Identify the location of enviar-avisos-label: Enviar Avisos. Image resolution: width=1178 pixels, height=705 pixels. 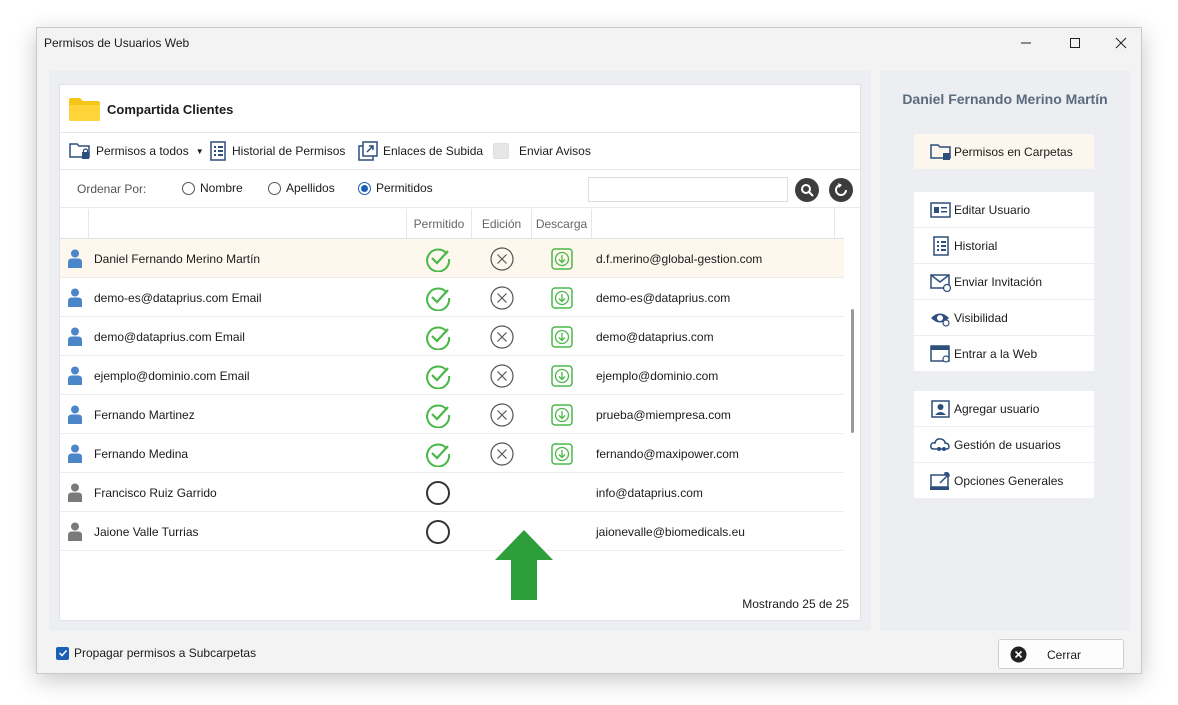
(555, 151).